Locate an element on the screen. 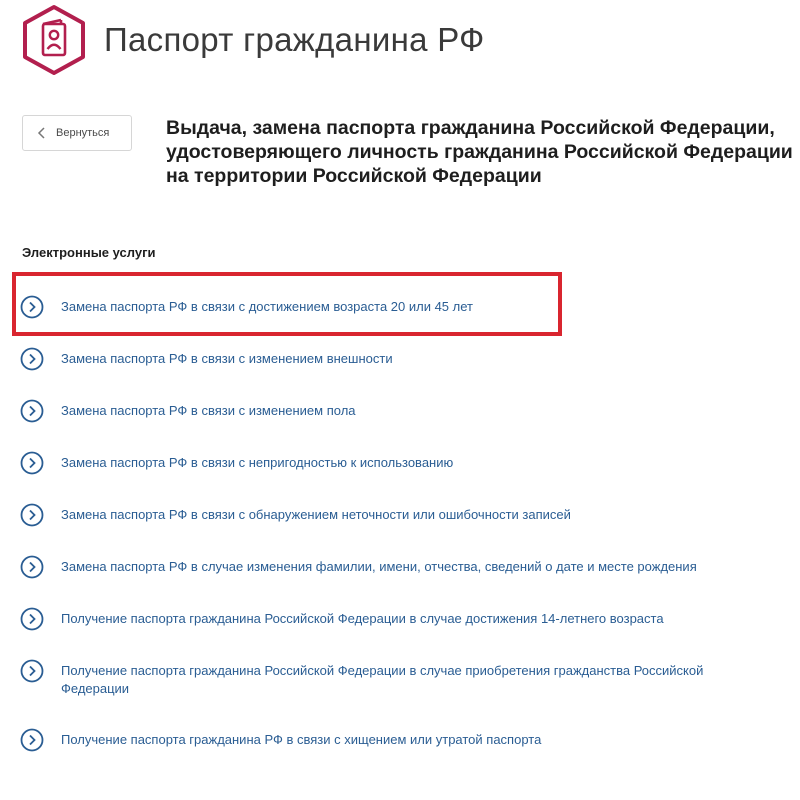 This screenshot has height=800, width=800. page-header: Паспорт гражданина РФ is located at coordinates (252, 40).